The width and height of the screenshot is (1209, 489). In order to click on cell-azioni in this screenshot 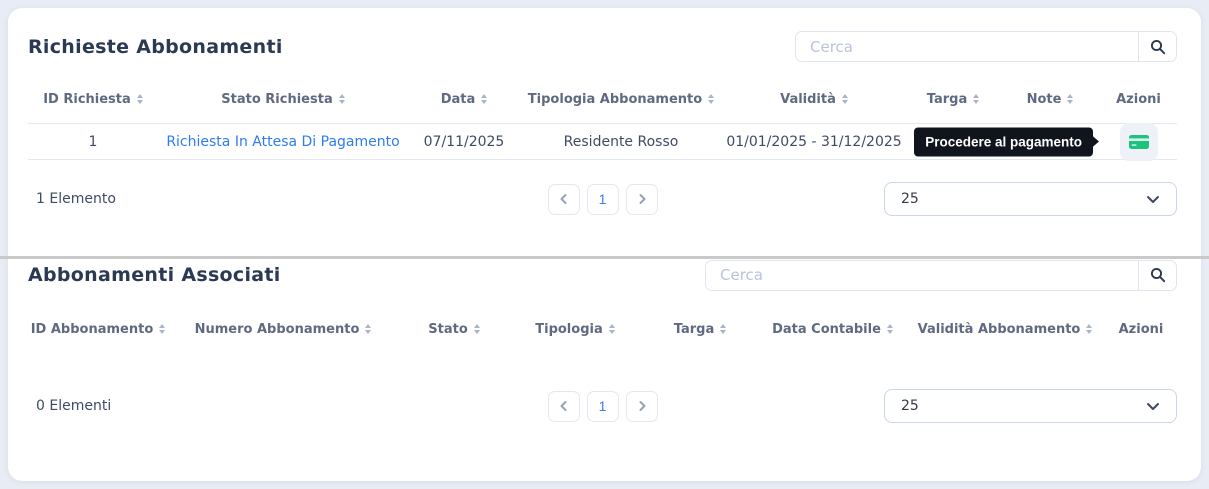, I will do `click(1138, 141)`.